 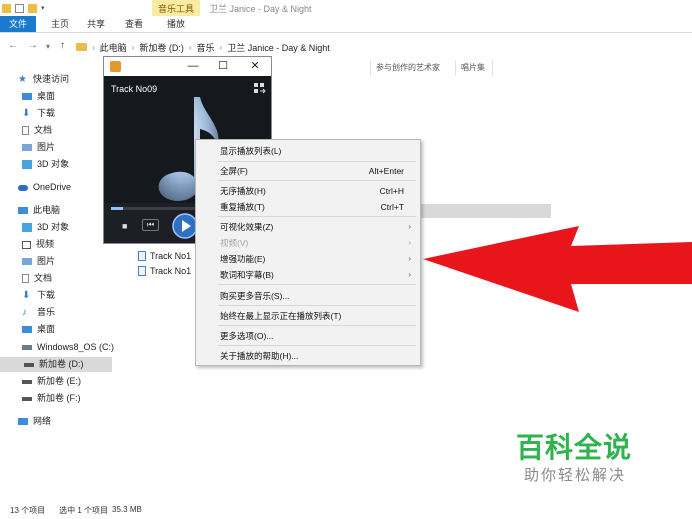 I want to click on previous-icon: ⏮, so click(x=151, y=225).